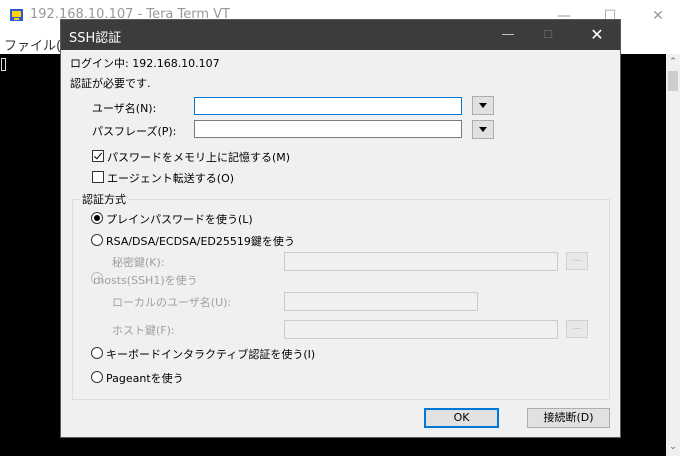  Describe the element at coordinates (170, 178) in the screenshot. I see `agent-forward-label: エージェント転送する(O)` at that location.